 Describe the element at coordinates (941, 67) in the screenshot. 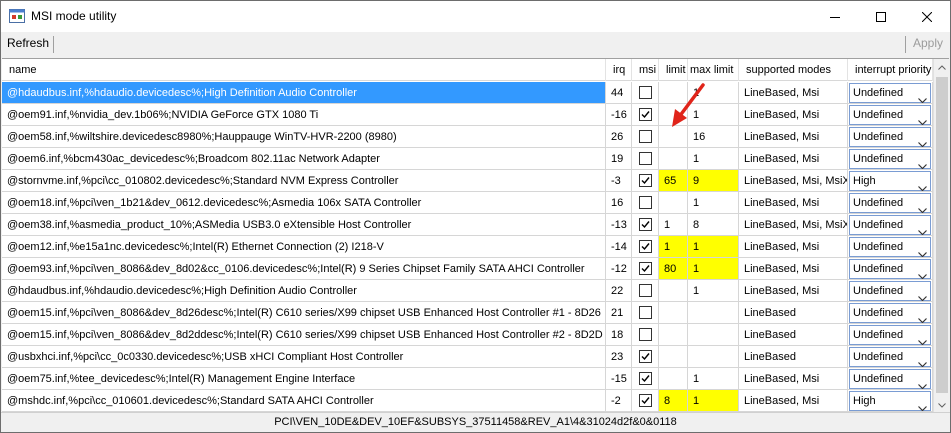

I see `scroll-up-button` at that location.